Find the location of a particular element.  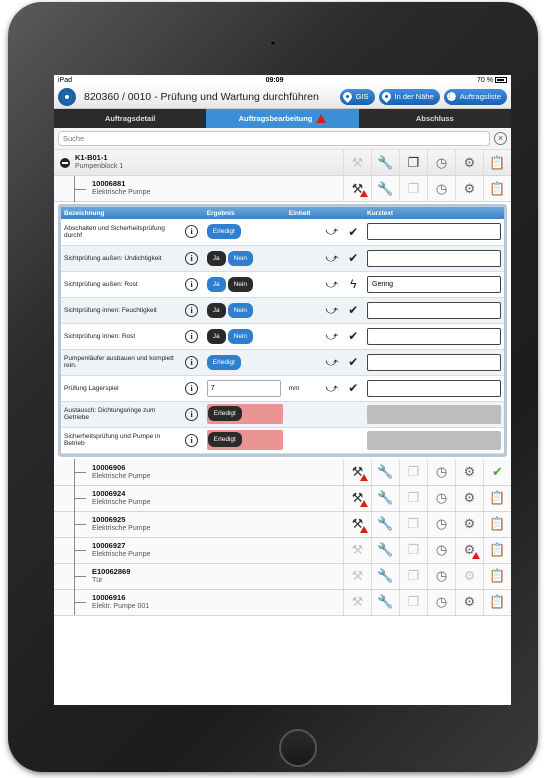

group-row: K1-B01-1 Pumpenblock 1 ⚒ 🔧 ❐ ◷ ⚙ 📋 is located at coordinates (282, 163).